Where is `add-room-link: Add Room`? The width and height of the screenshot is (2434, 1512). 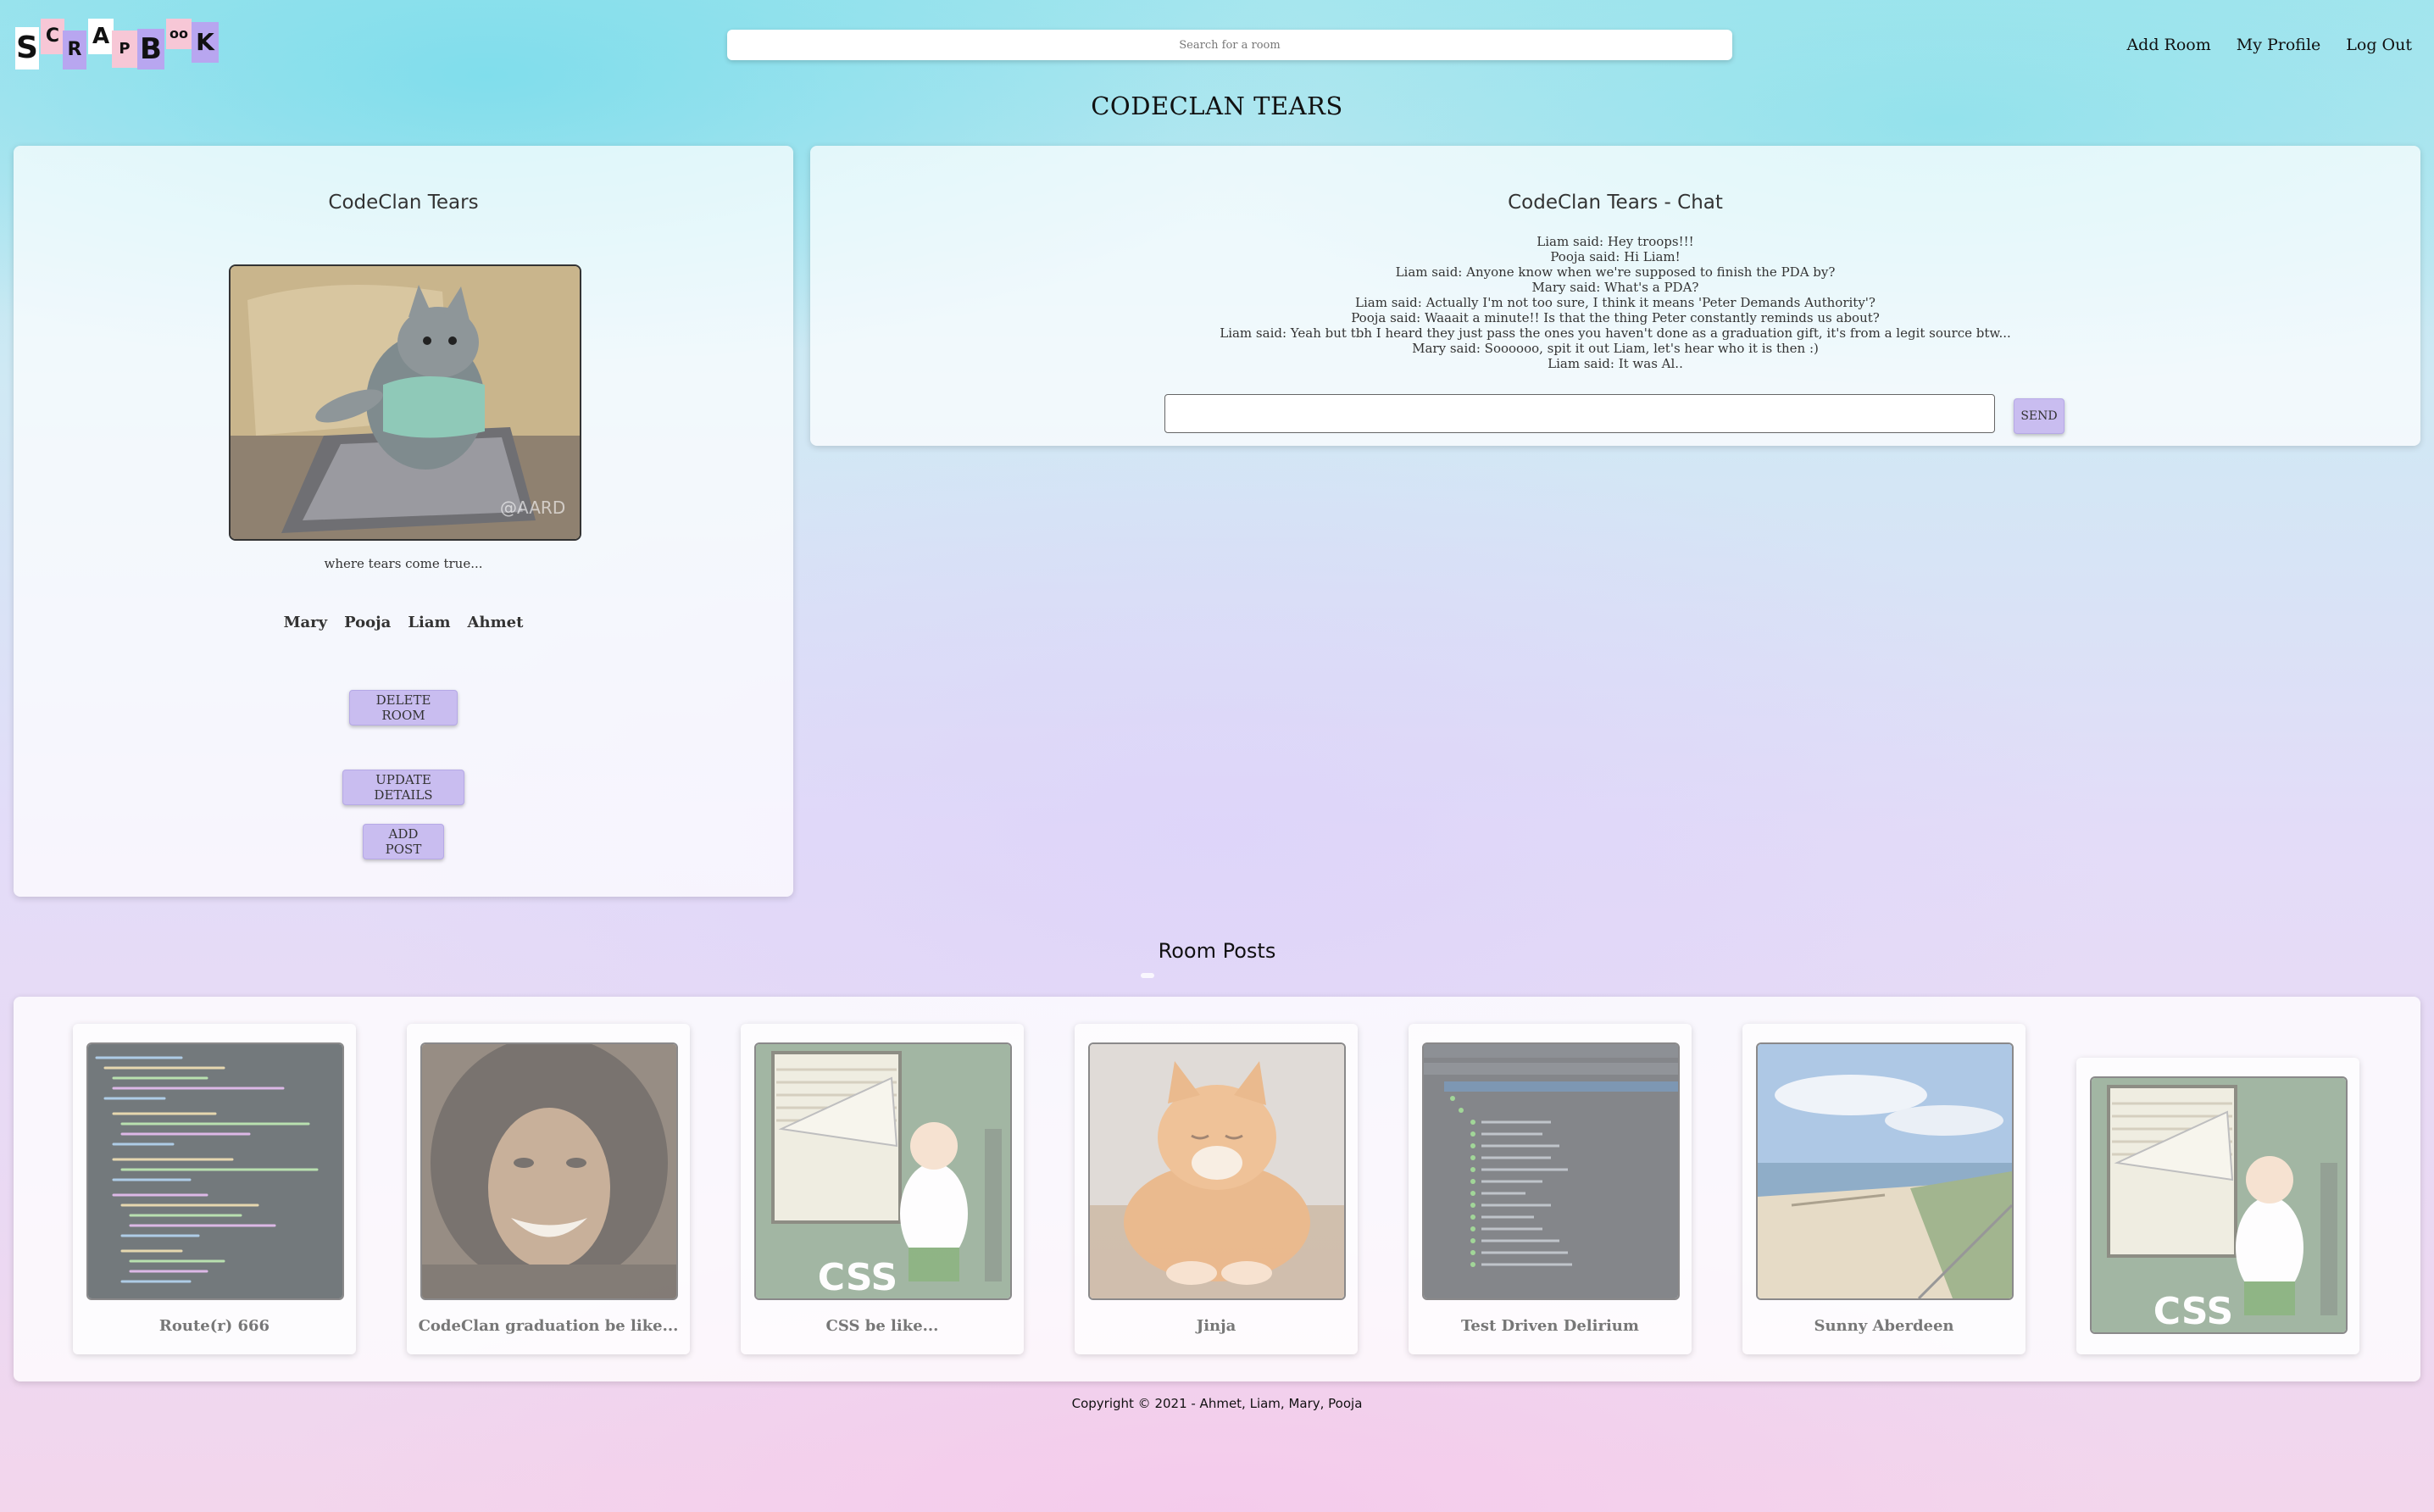 add-room-link: Add Room is located at coordinates (2168, 45).